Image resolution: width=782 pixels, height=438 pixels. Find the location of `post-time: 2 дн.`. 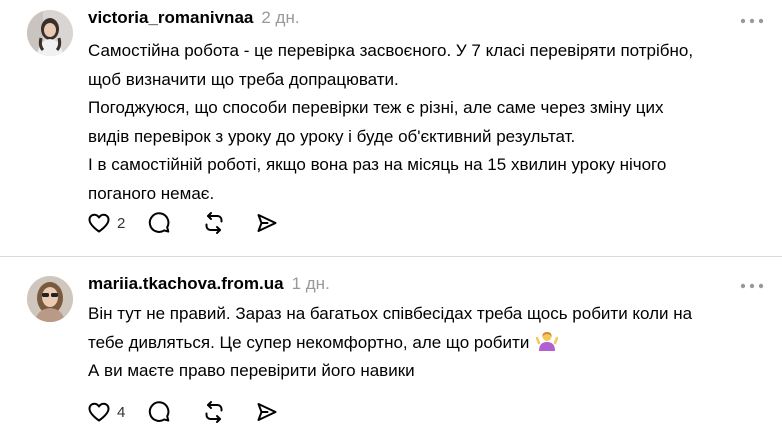

post-time: 2 дн. is located at coordinates (280, 18).